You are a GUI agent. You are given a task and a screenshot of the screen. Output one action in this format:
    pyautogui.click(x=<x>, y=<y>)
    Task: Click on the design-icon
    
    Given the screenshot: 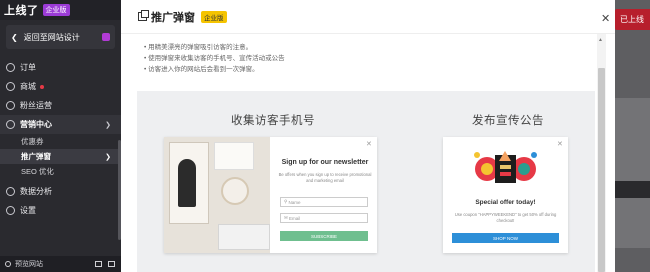 What is the action you would take?
    pyautogui.click(x=106, y=37)
    